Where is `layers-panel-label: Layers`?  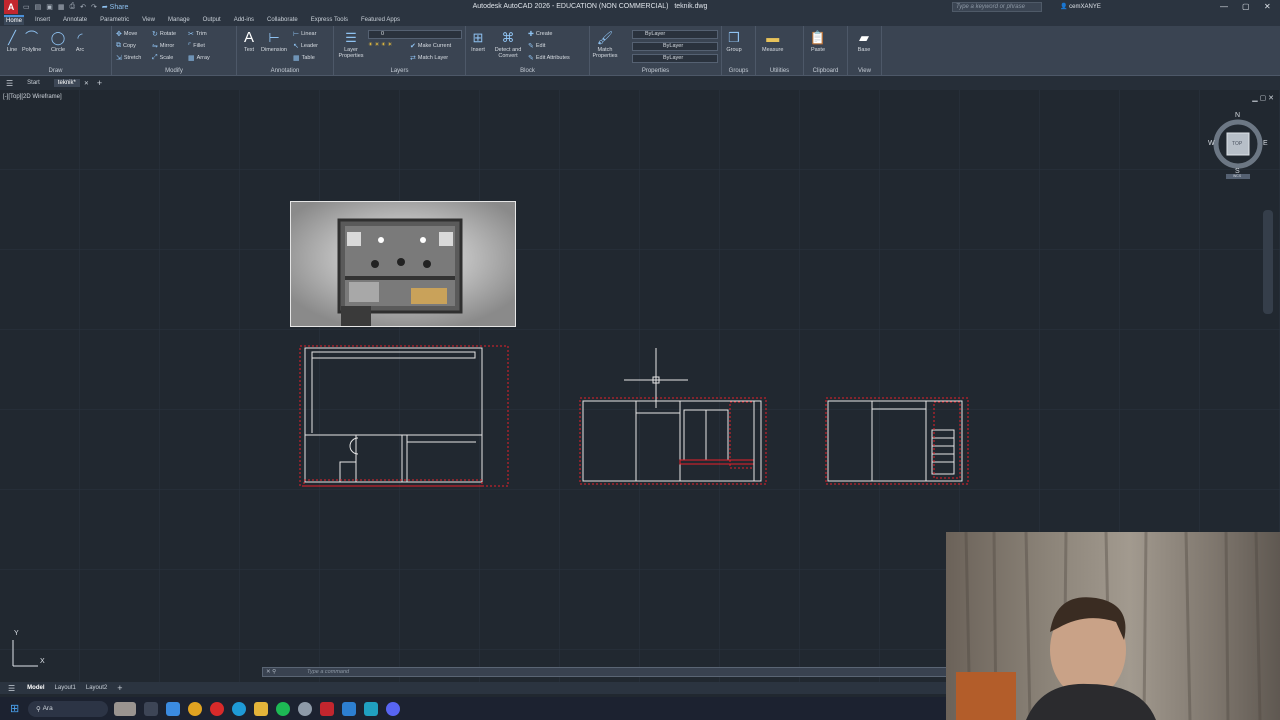
layers-panel-label: Layers is located at coordinates (399, 71).